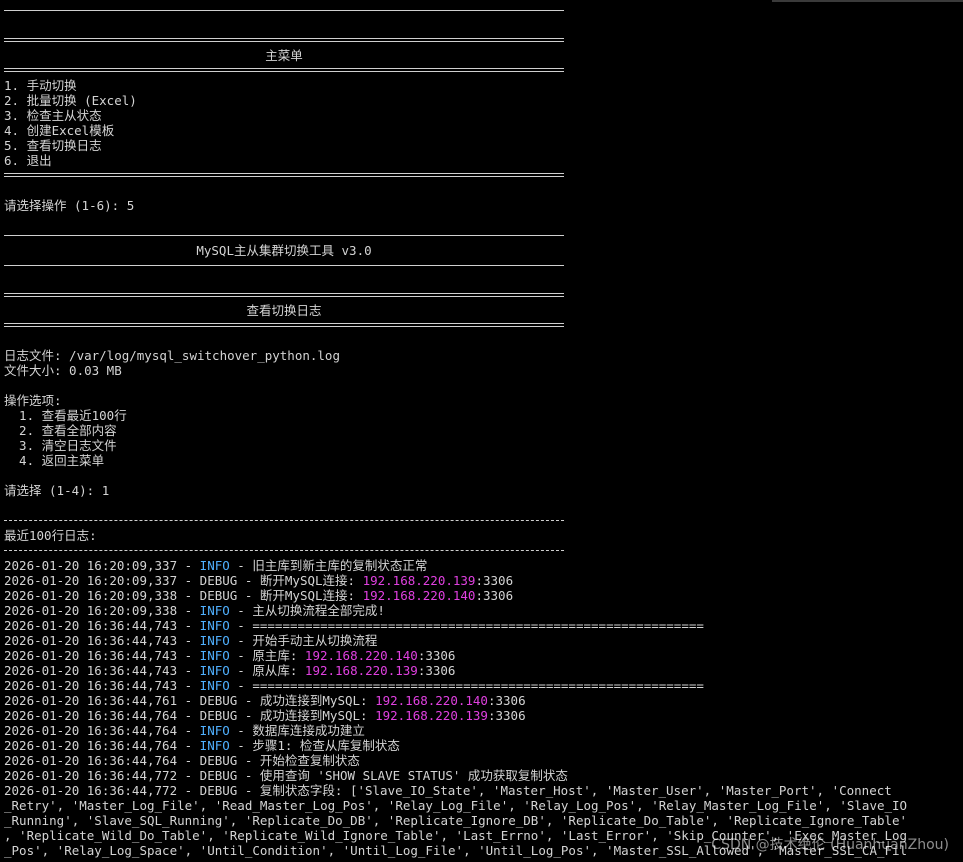 This screenshot has height=862, width=963. What do you see at coordinates (318, 610) in the screenshot?
I see `log-message: 主从切换流程全部完成!` at bounding box center [318, 610].